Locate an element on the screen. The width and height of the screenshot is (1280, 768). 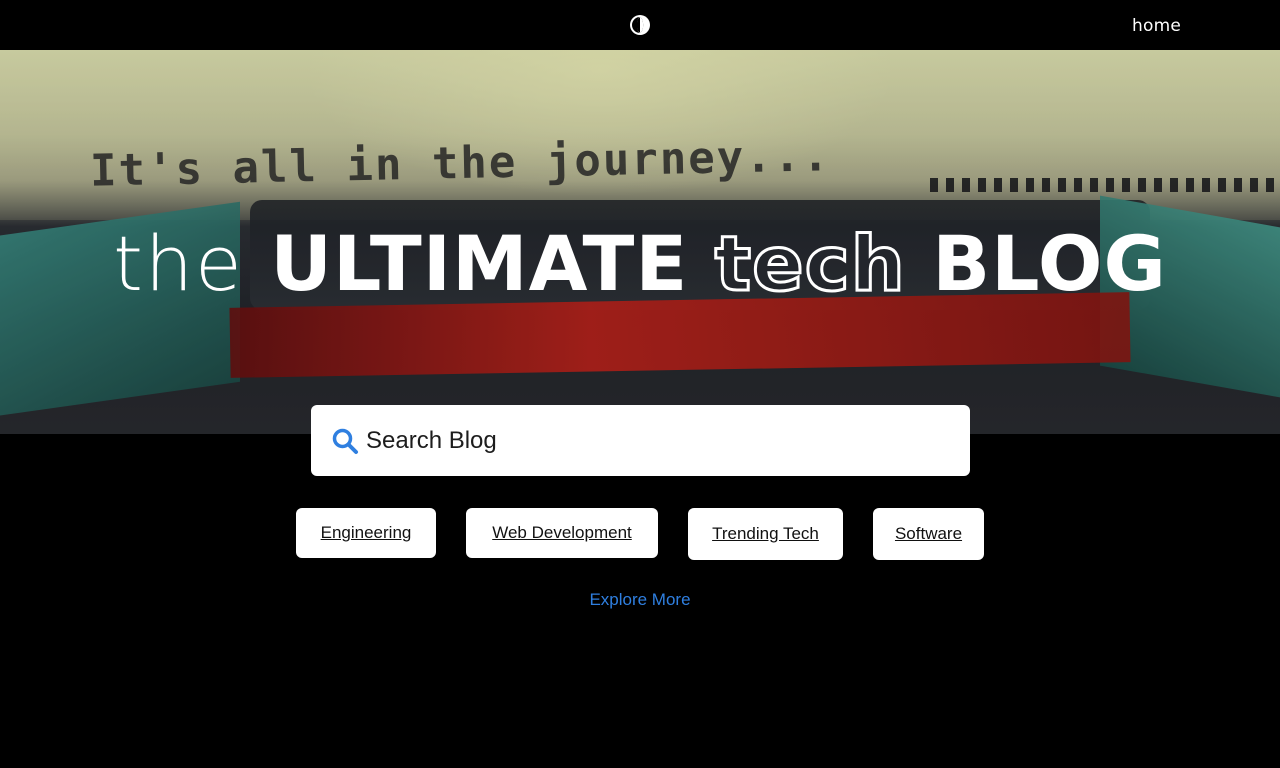
explore-more-container: Explore More is located at coordinates (640, 600).